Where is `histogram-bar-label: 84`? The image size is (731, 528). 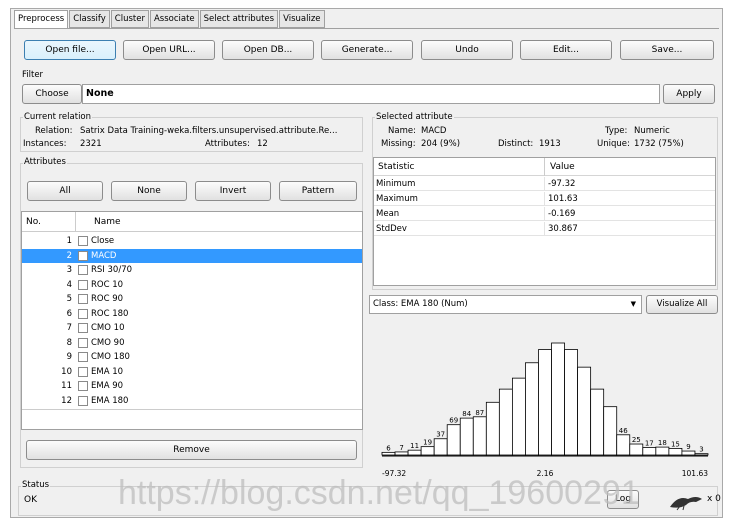 histogram-bar-label: 84 is located at coordinates (466, 414).